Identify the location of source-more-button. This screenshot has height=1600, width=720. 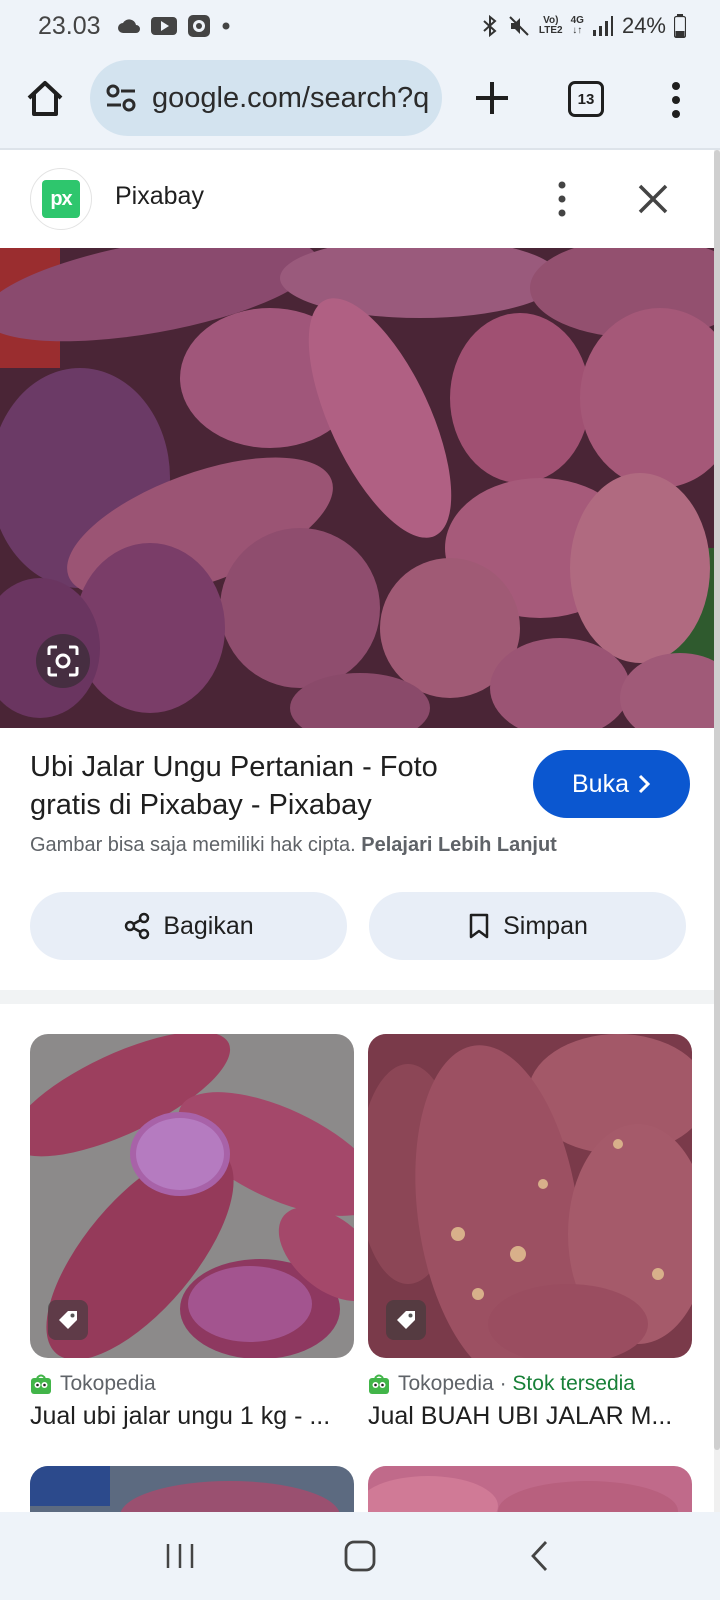
(562, 199).